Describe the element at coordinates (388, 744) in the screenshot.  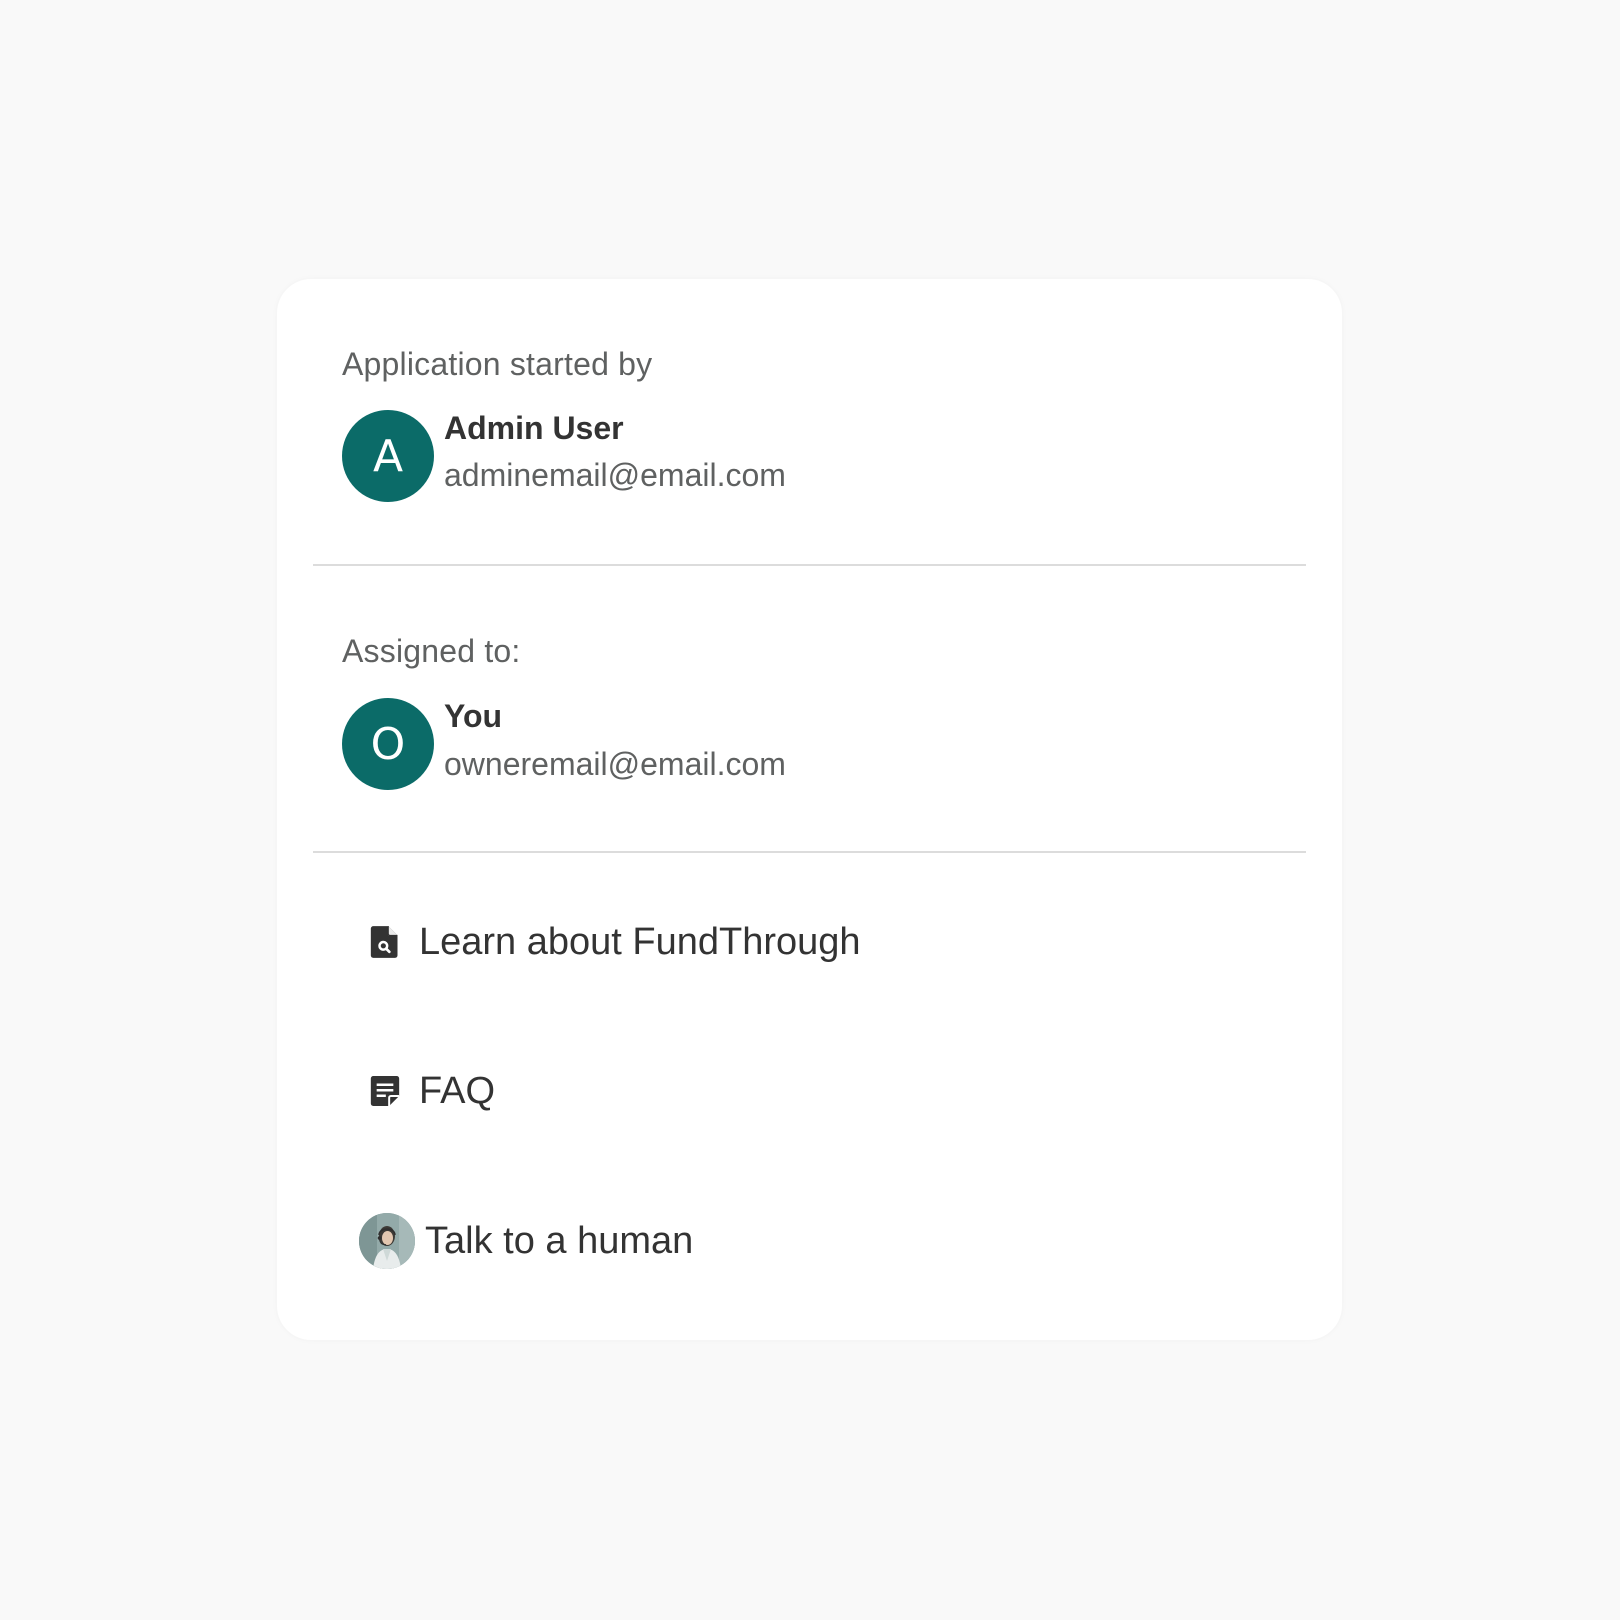
I see `owner-avatar: O` at that location.